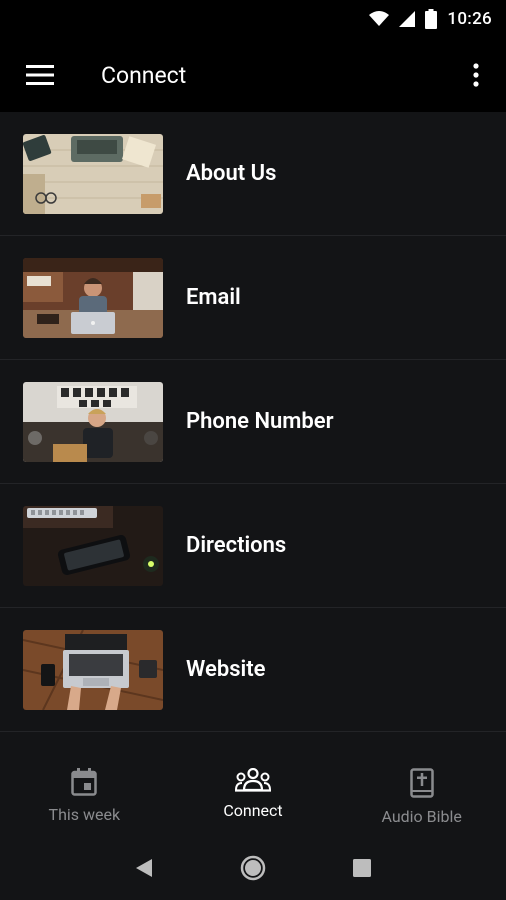 This screenshot has width=506, height=900. Describe the element at coordinates (421, 816) in the screenshot. I see `nav-tab-label: Audio Bible` at that location.